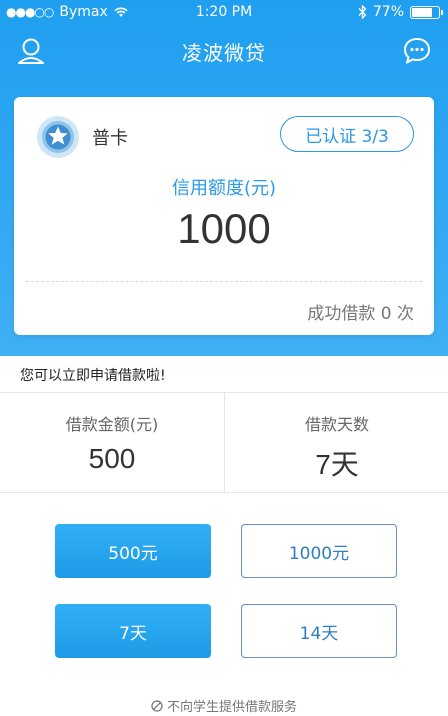 This screenshot has height=716, width=448. Describe the element at coordinates (319, 551) in the screenshot. I see `amount-option-1000: 1000元` at that location.